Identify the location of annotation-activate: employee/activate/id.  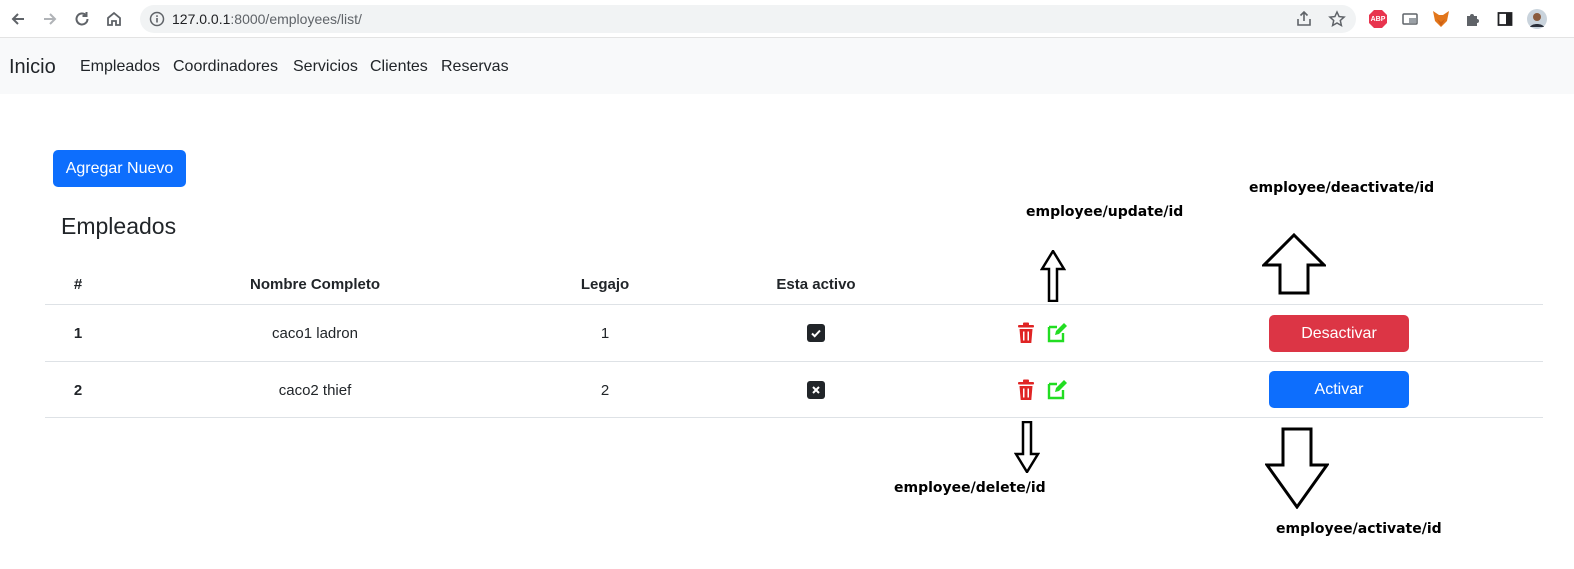
(1359, 529).